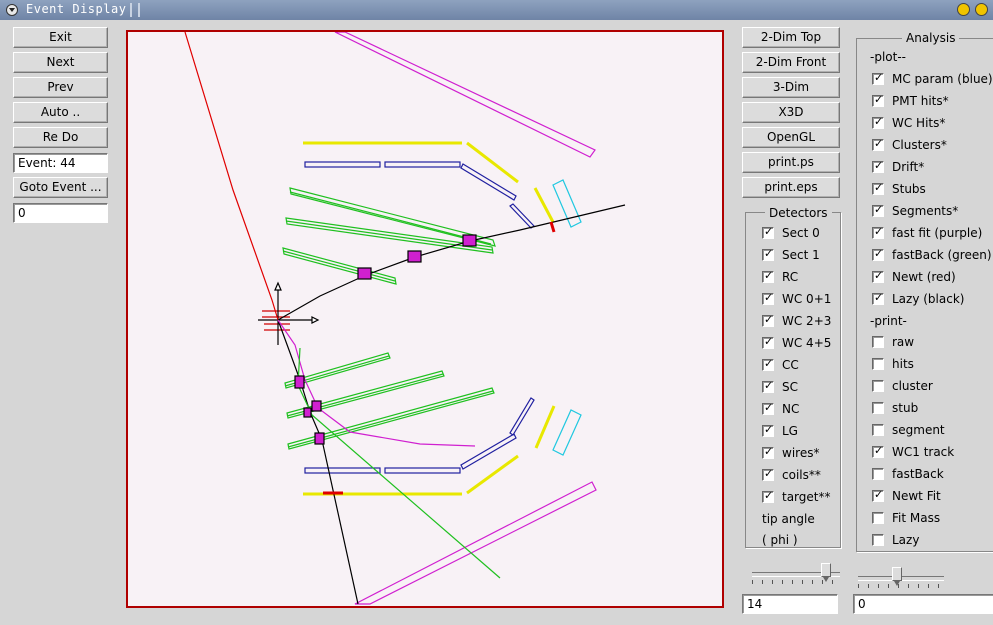 The height and width of the screenshot is (625, 993). What do you see at coordinates (475, 543) in the screenshot?
I see `coil-outline-bottom` at bounding box center [475, 543].